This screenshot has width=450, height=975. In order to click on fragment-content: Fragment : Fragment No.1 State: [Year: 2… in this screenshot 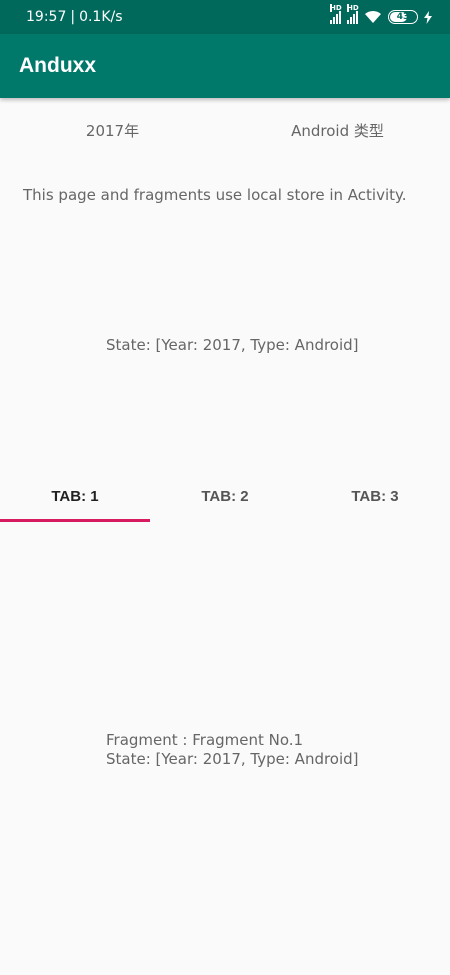, I will do `click(232, 750)`.